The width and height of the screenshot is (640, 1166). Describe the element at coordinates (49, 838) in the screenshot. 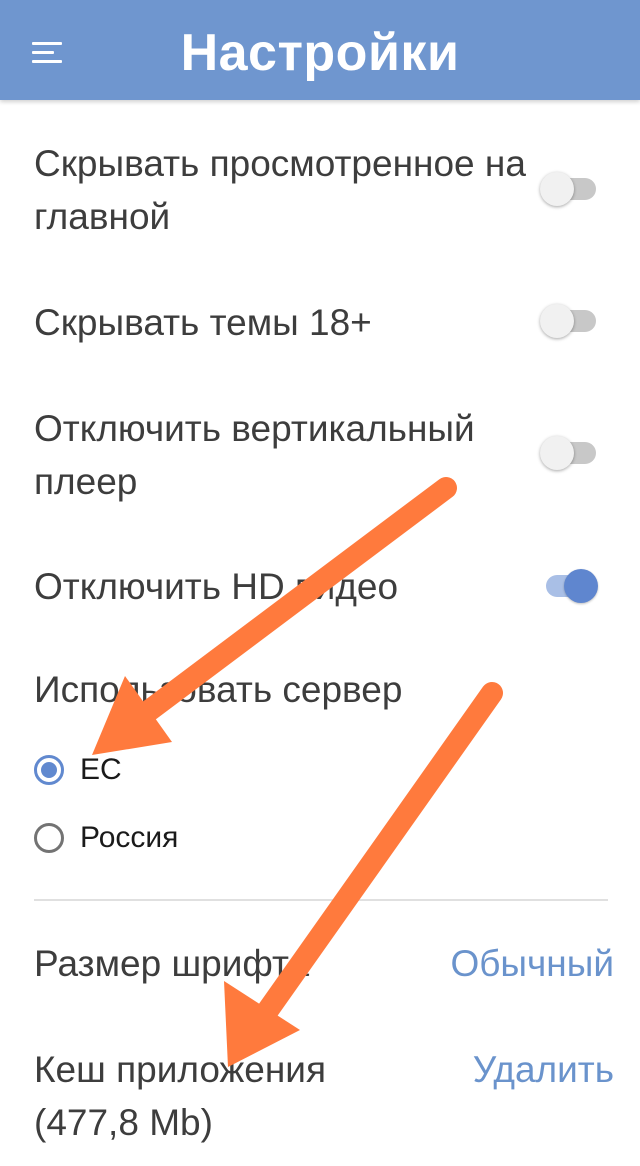

I see `radio-unchecked-icon` at that location.